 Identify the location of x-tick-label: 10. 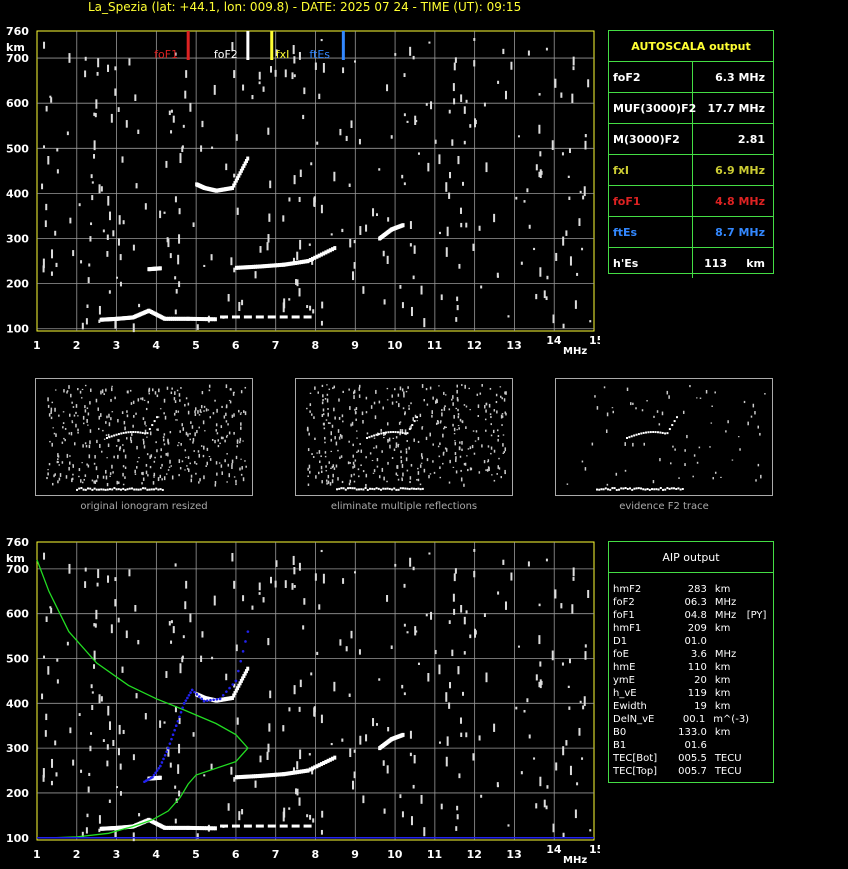
(395, 345).